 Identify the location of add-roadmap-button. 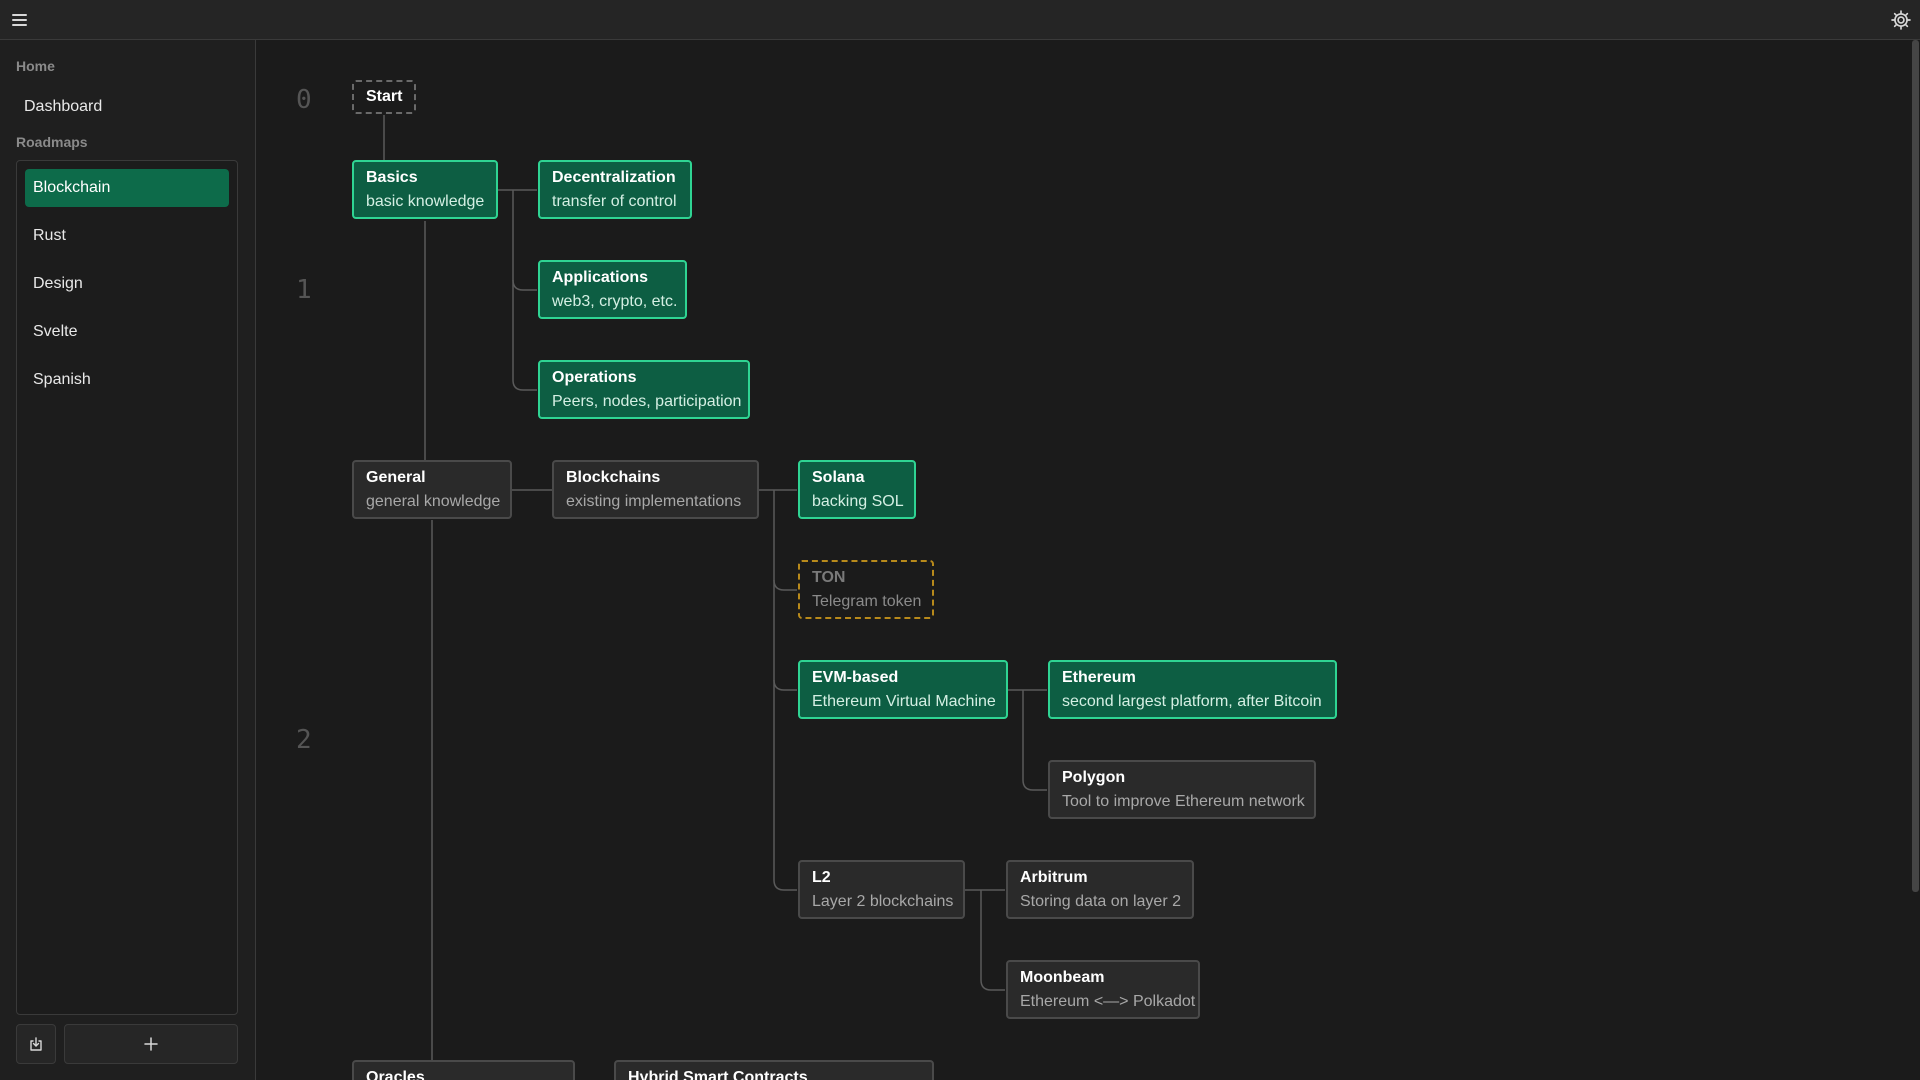
(151, 1044).